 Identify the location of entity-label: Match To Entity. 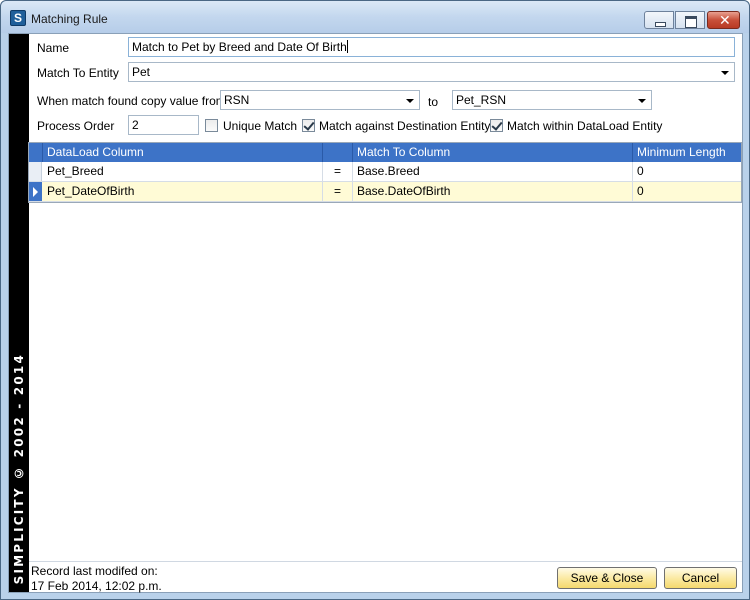
(78, 73).